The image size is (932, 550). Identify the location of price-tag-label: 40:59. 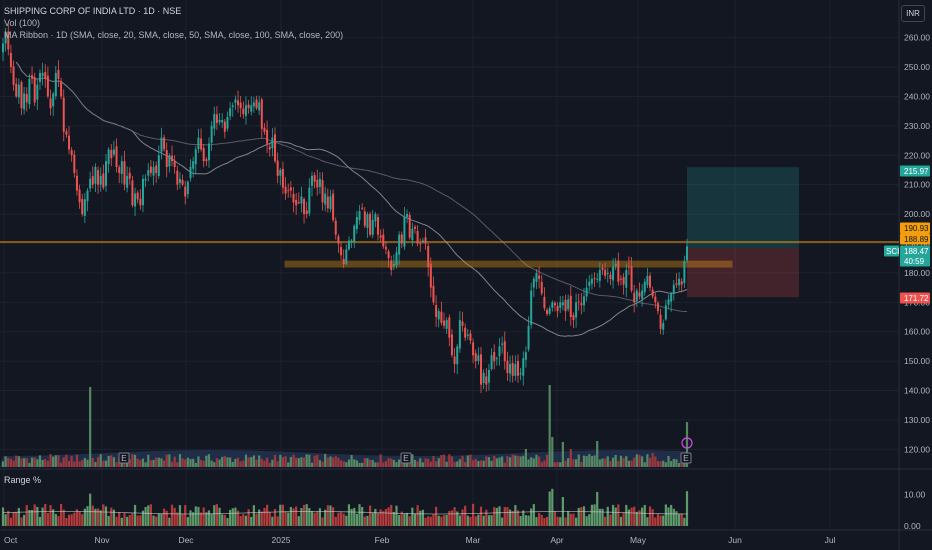
(914, 261).